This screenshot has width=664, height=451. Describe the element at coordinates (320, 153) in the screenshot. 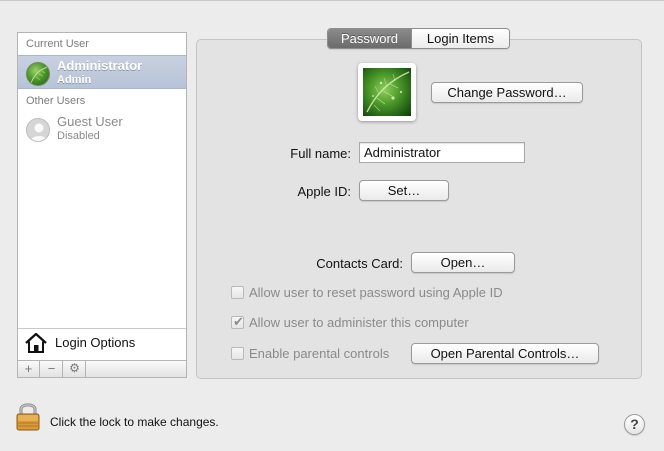

I see `full-name-label: Full name:` at that location.